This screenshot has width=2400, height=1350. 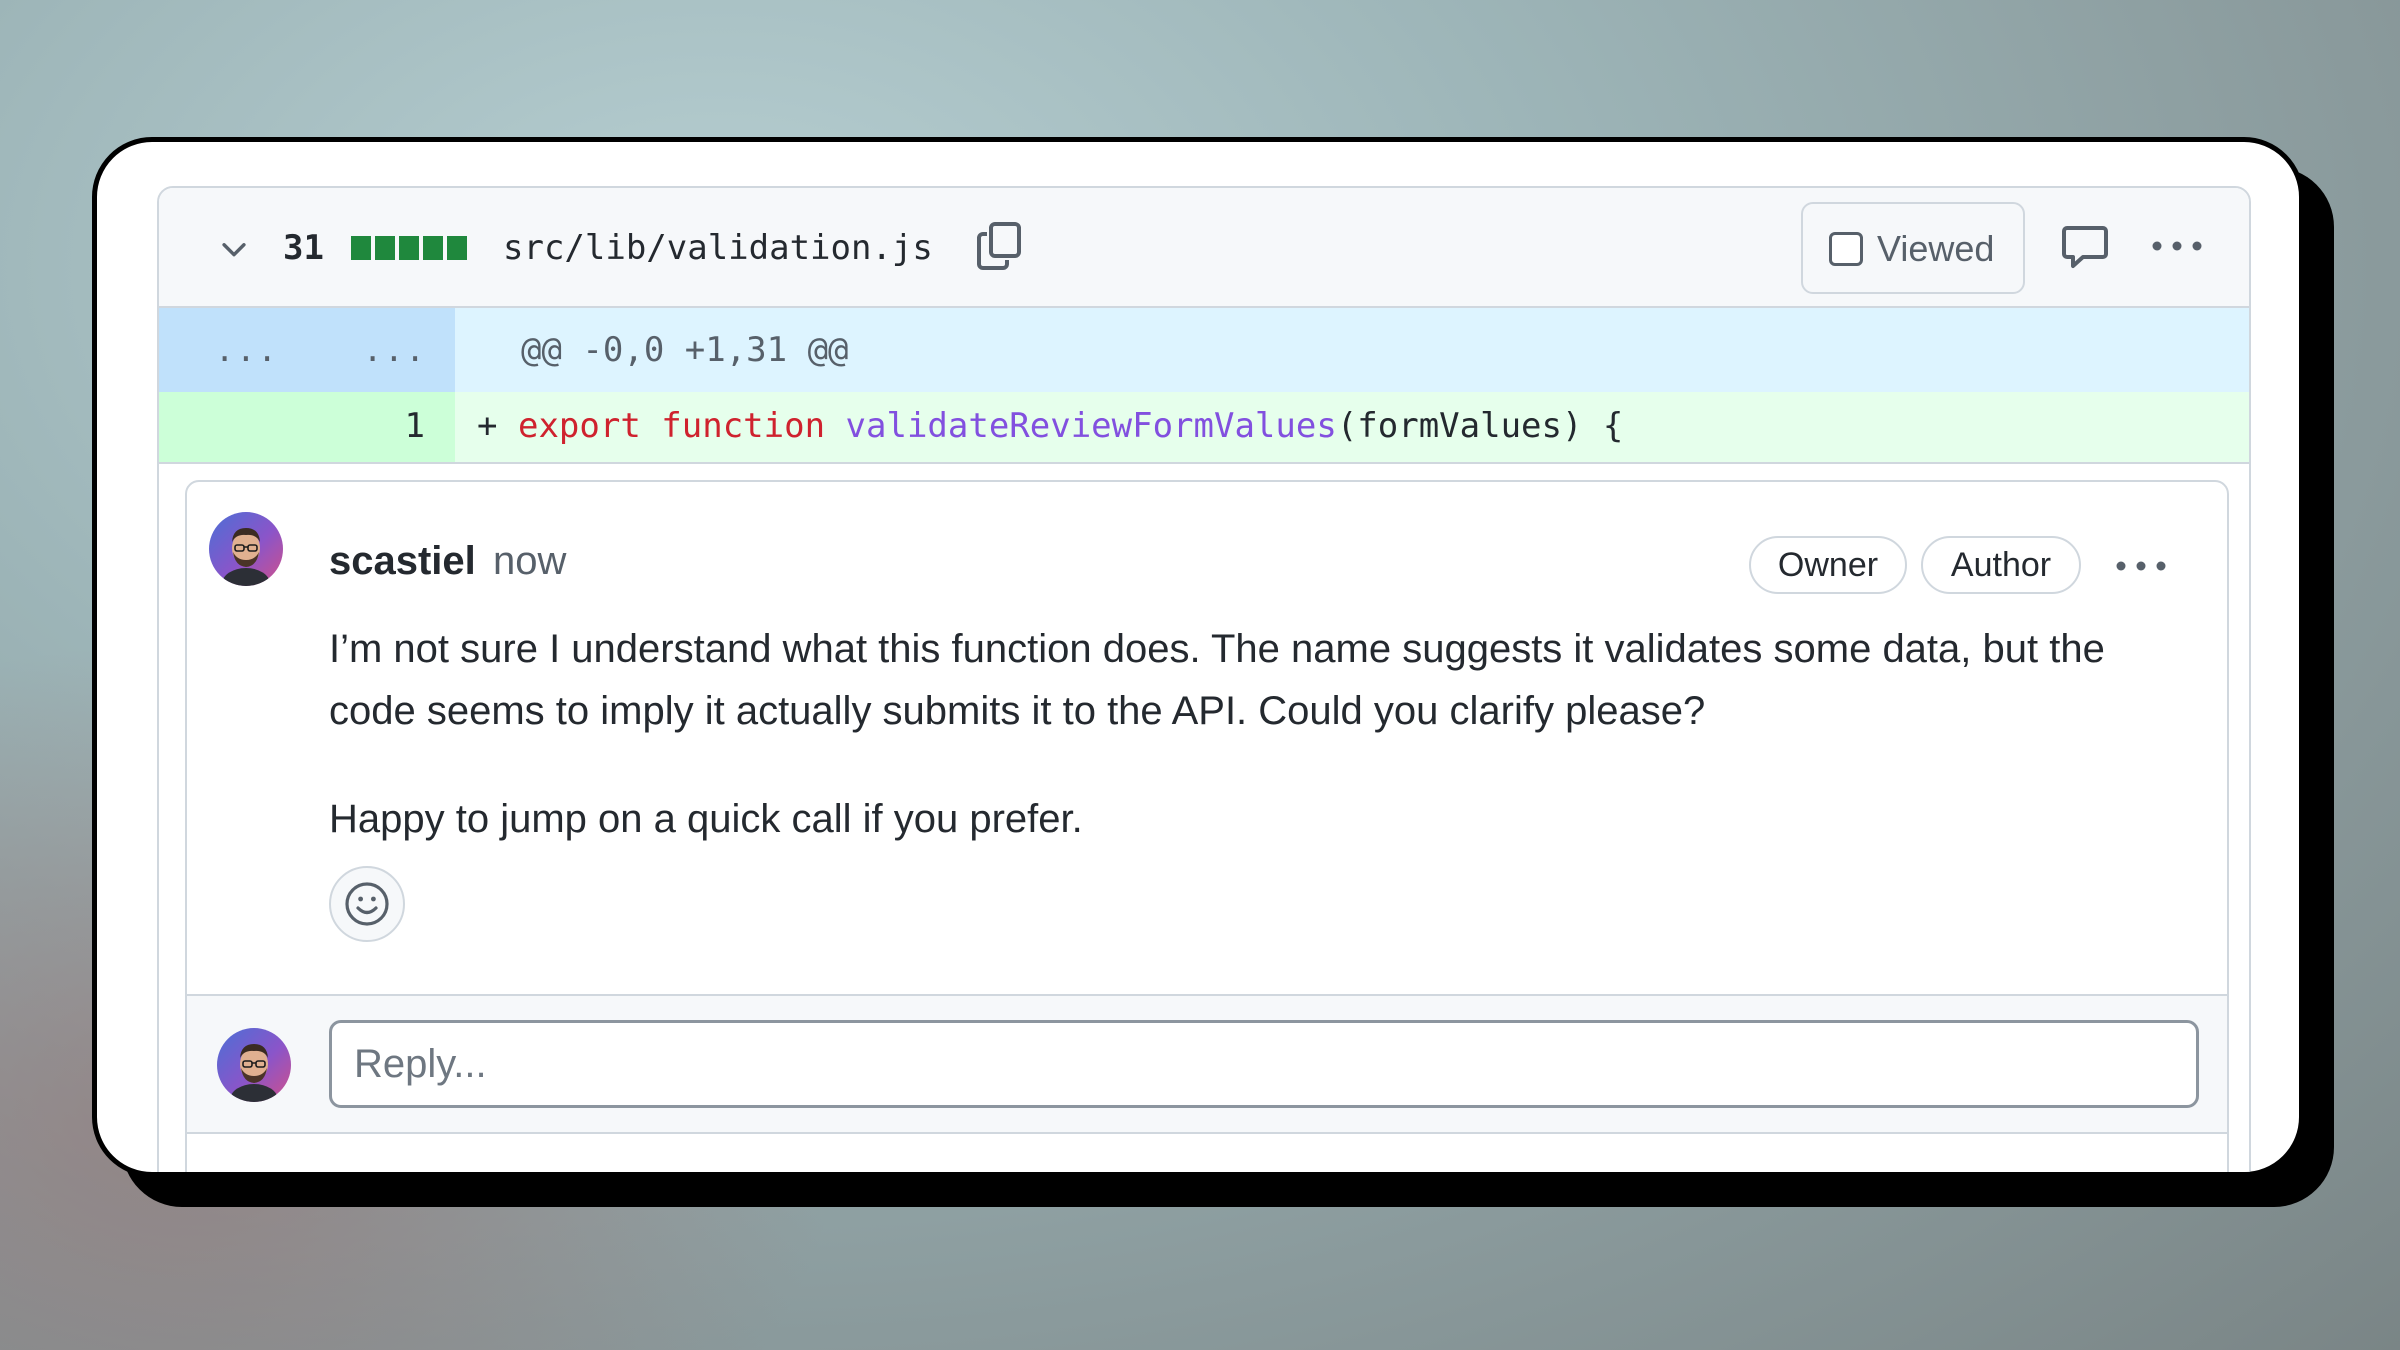 I want to click on code-keyword-export: export, so click(x=579, y=426).